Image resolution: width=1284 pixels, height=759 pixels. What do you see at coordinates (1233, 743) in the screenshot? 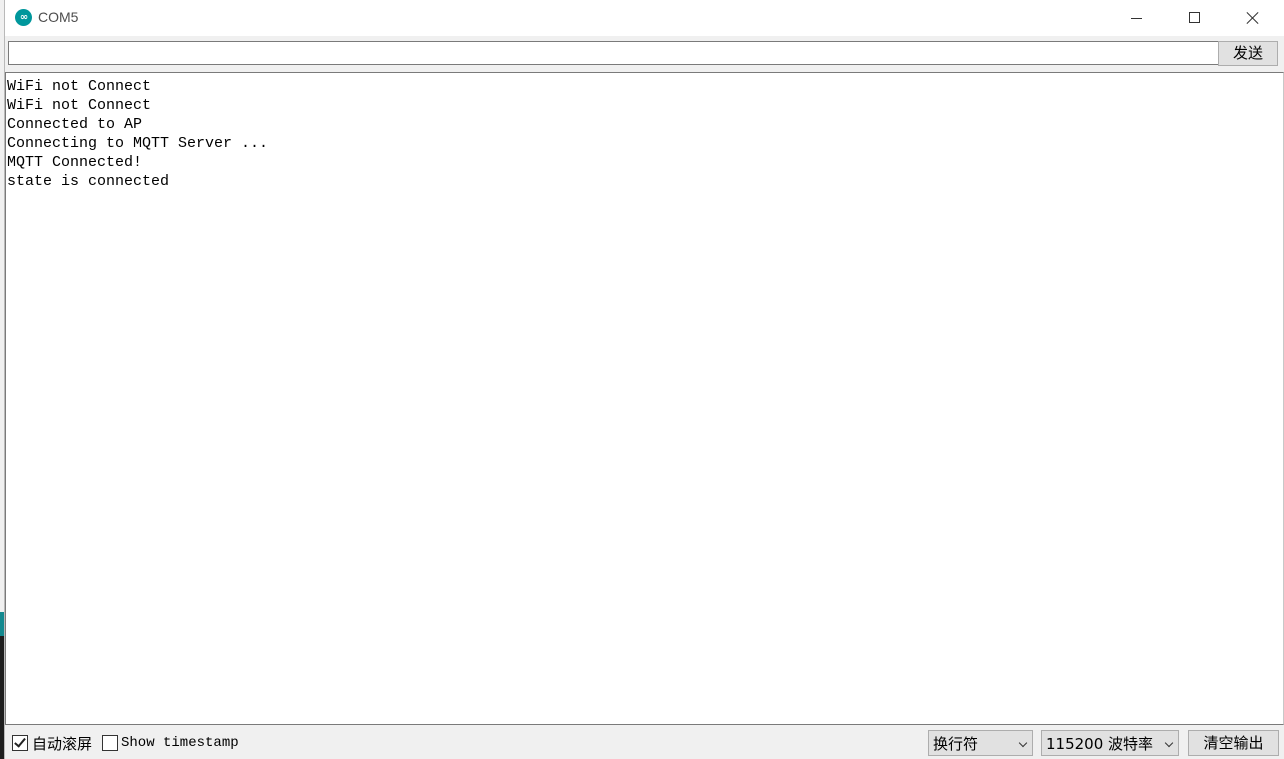
I see `clear-output-button: 清空输出` at bounding box center [1233, 743].